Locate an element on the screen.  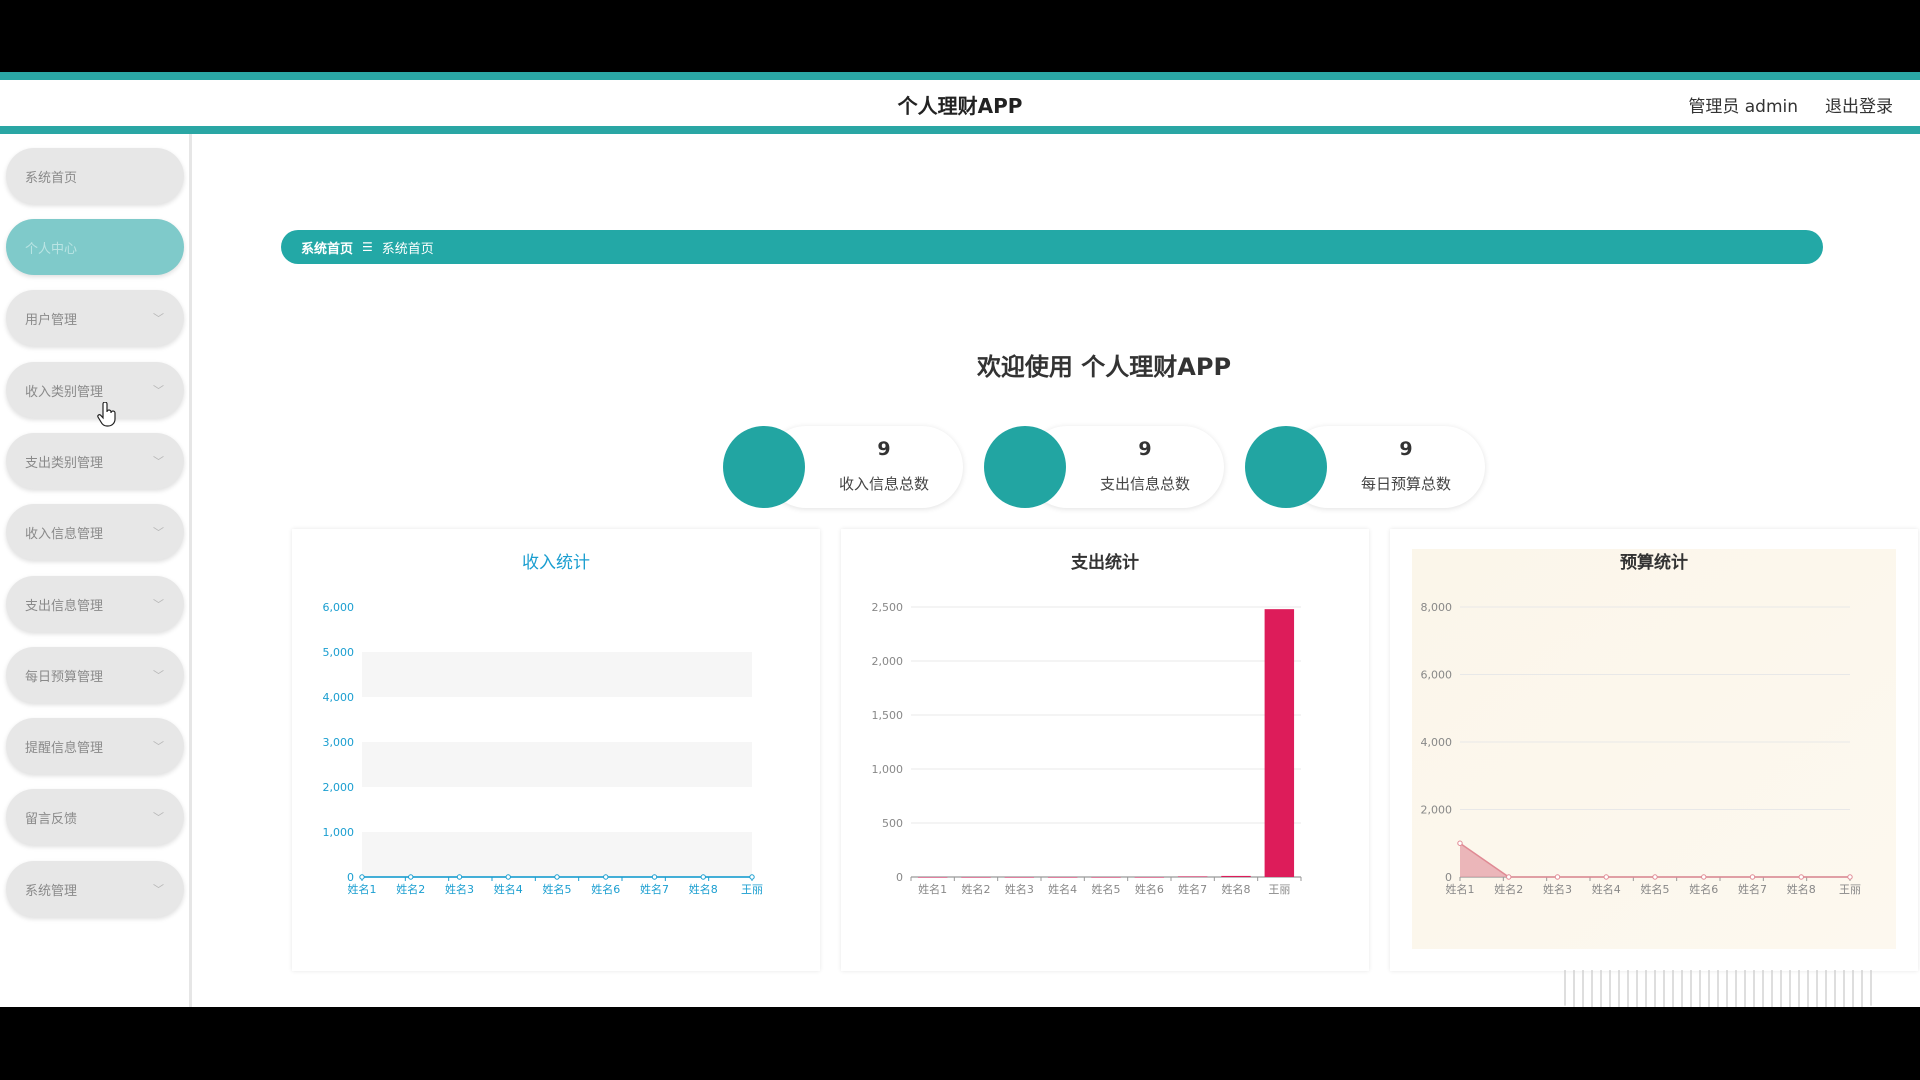
sidebar-item-label: 个人中心 is located at coordinates (51, 249).